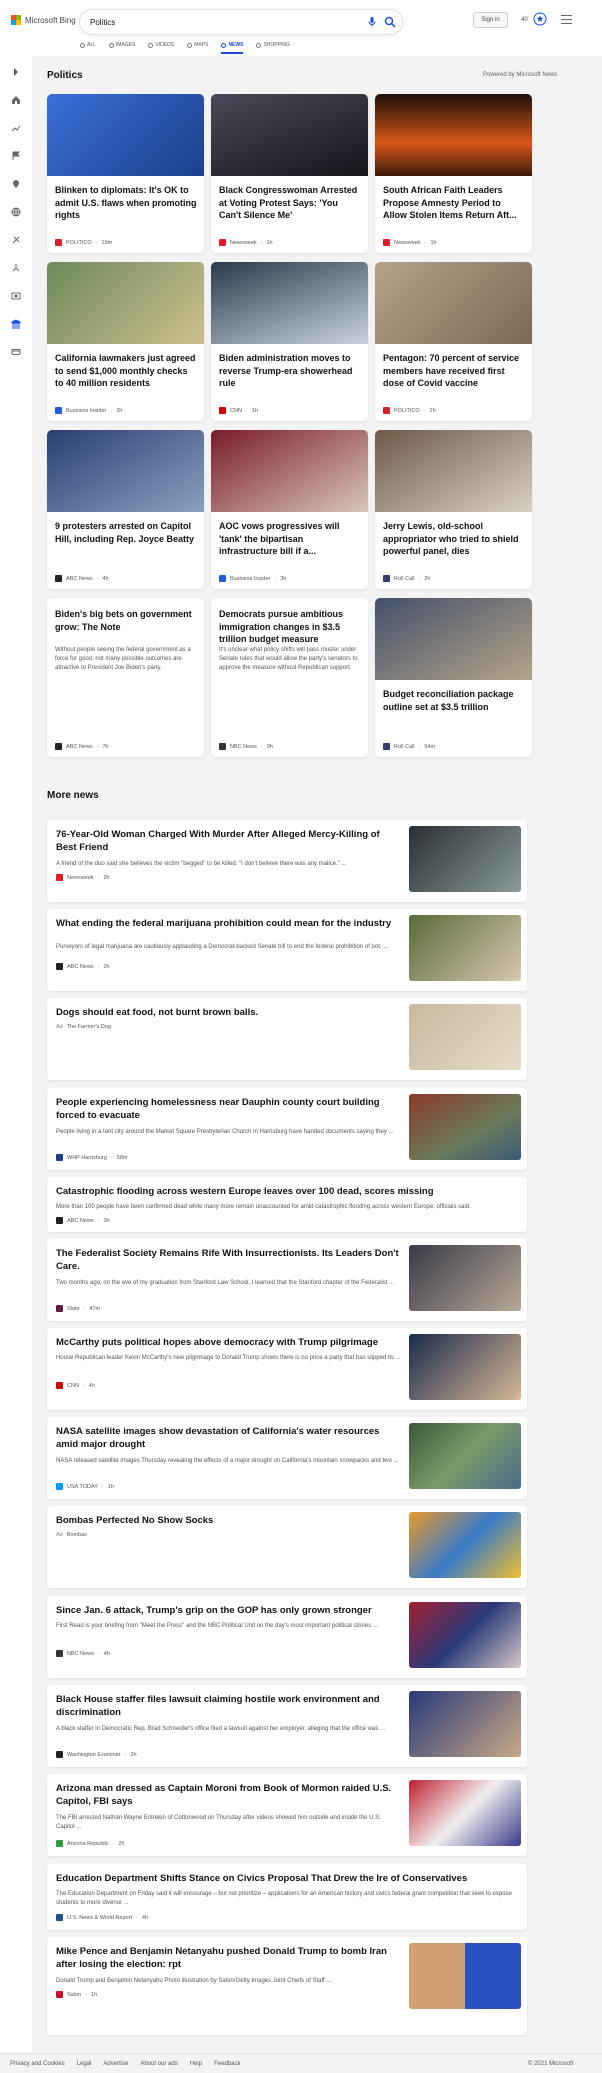 Image resolution: width=602 pixels, height=2073 pixels. Describe the element at coordinates (161, 45) in the screenshot. I see `tab-videos: VIDEOS` at that location.